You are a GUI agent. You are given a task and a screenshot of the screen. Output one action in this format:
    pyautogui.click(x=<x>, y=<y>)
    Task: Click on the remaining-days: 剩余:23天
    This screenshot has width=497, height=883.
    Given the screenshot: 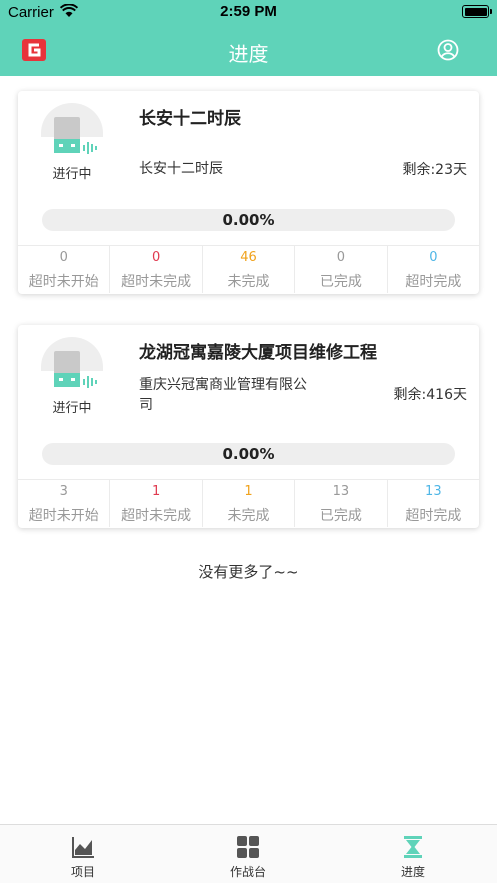 What is the action you would take?
    pyautogui.click(x=434, y=170)
    